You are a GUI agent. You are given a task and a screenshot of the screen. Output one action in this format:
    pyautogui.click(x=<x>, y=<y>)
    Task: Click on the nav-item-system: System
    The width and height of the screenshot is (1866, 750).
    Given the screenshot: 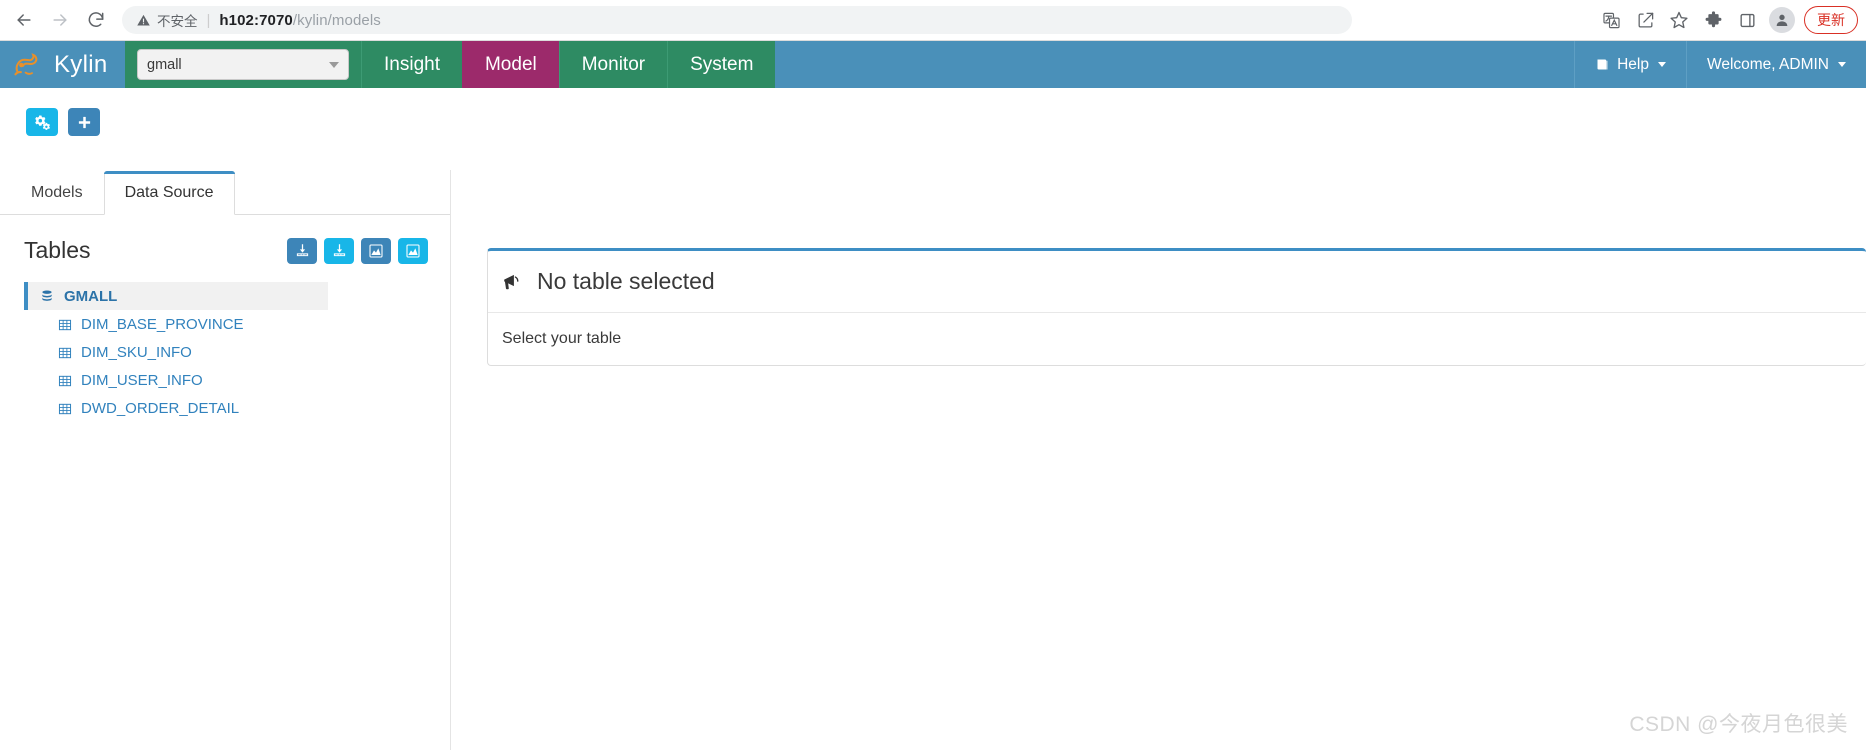 What is the action you would take?
    pyautogui.click(x=721, y=64)
    